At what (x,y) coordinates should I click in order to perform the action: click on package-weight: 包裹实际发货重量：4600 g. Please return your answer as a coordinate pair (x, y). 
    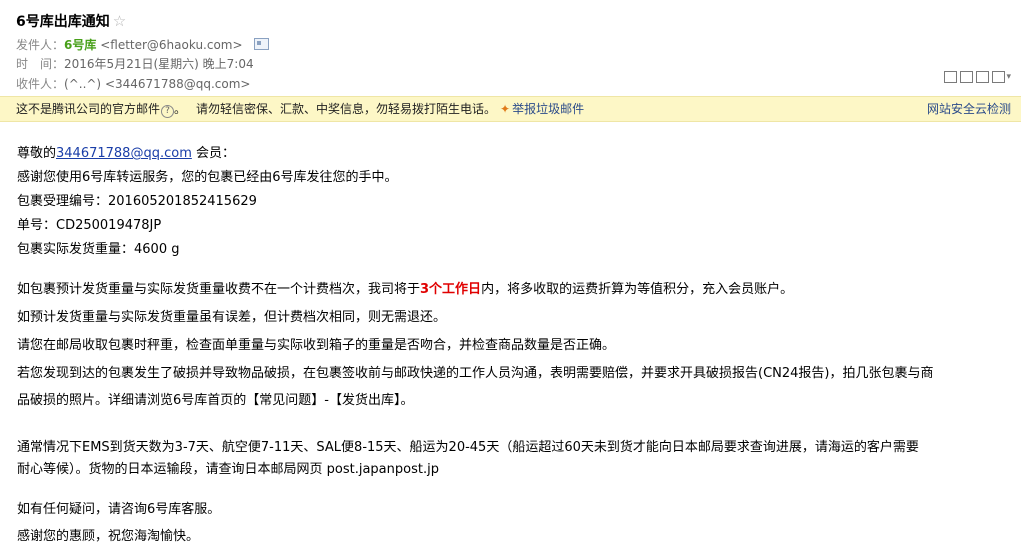
    Looking at the image, I should click on (98, 249).